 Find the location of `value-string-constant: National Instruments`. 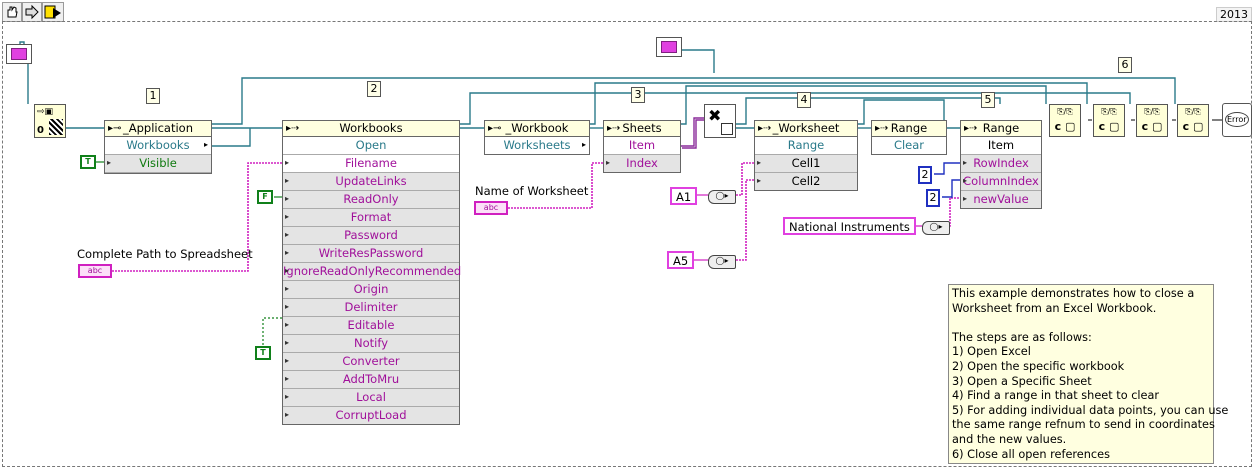

value-string-constant: National Instruments is located at coordinates (849, 226).